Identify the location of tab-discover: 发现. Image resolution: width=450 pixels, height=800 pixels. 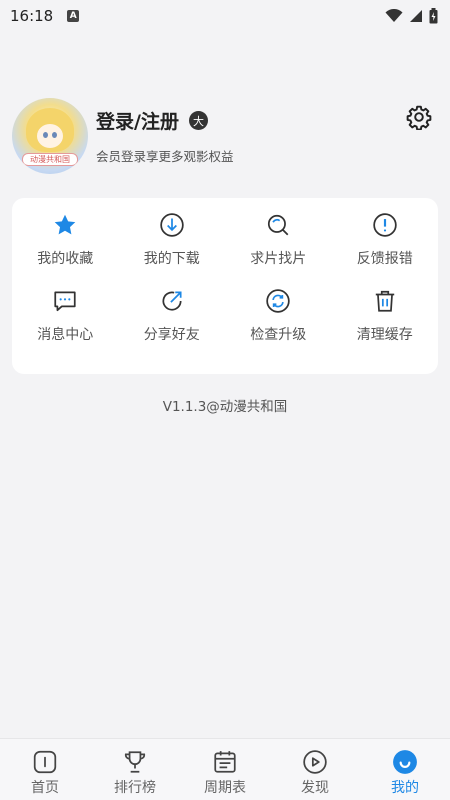
(315, 769).